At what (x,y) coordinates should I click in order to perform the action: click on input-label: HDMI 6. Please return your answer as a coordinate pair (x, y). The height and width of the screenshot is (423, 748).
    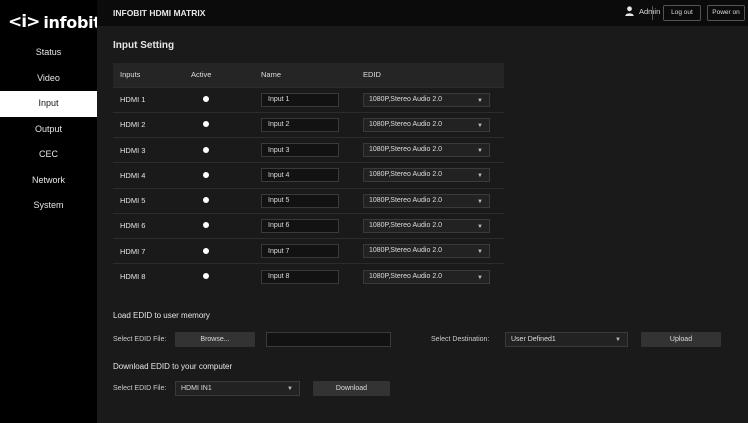
    Looking at the image, I should click on (152, 225).